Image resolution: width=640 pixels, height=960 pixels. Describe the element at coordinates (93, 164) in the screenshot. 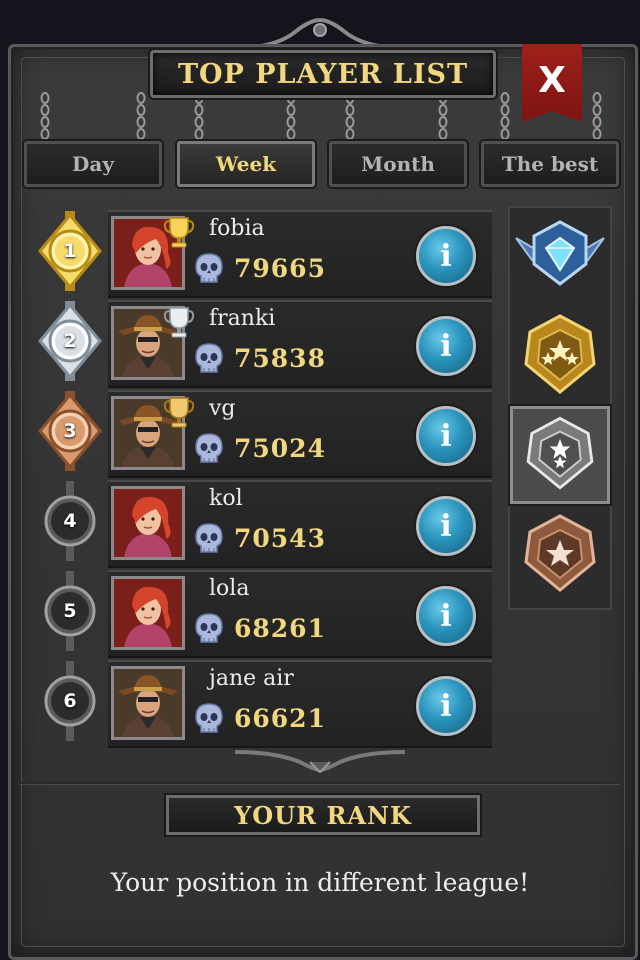

I see `tab-day: Day` at that location.